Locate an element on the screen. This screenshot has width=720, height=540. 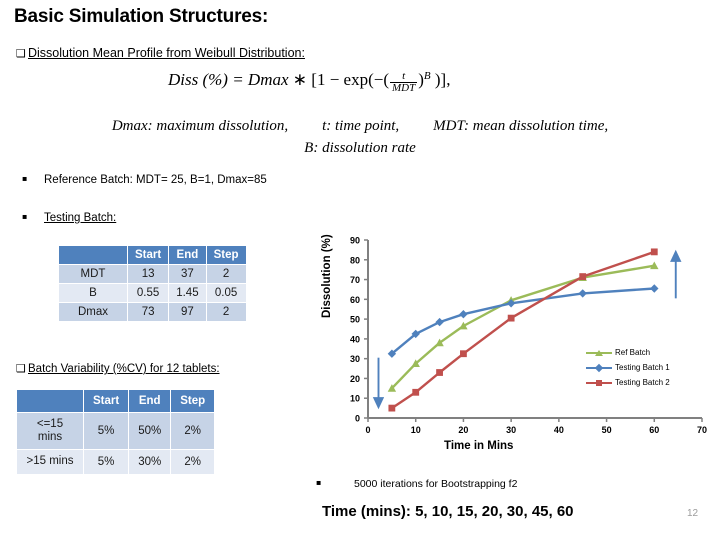
table-row: Dmax 73 97 2 is located at coordinates (152, 312).